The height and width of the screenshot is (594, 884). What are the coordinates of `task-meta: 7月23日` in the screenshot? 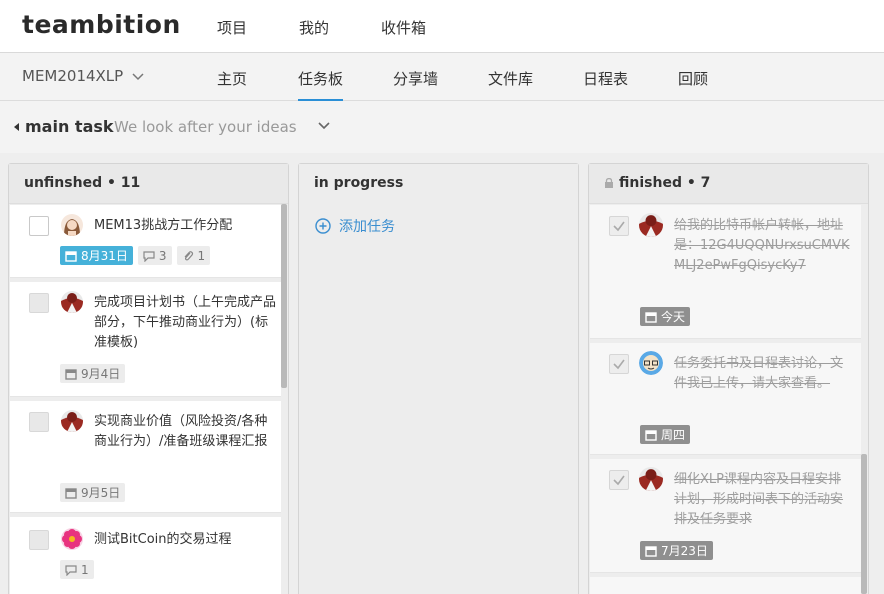 It's located at (676, 550).